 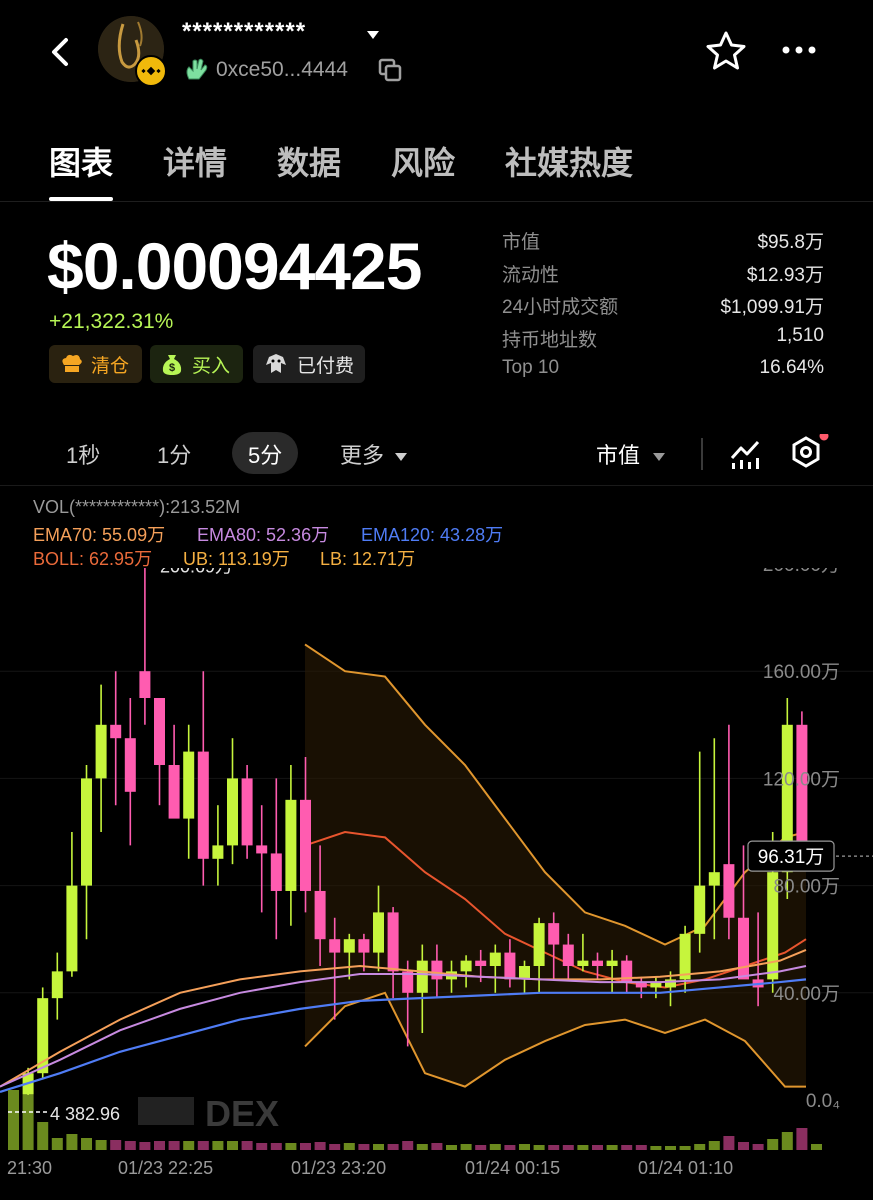 What do you see at coordinates (61, 52) in the screenshot?
I see `back-button` at bounding box center [61, 52].